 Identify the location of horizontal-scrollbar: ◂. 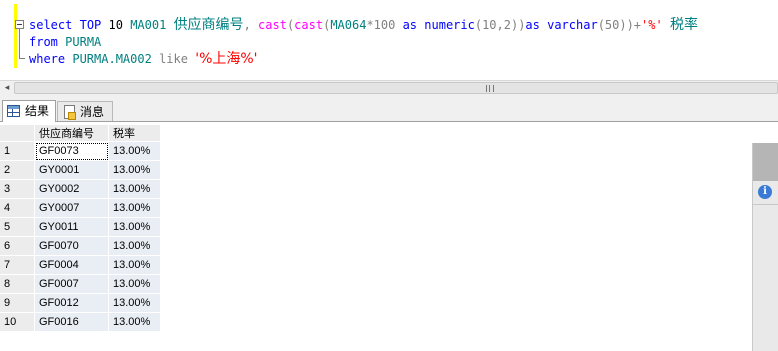
(389, 88).